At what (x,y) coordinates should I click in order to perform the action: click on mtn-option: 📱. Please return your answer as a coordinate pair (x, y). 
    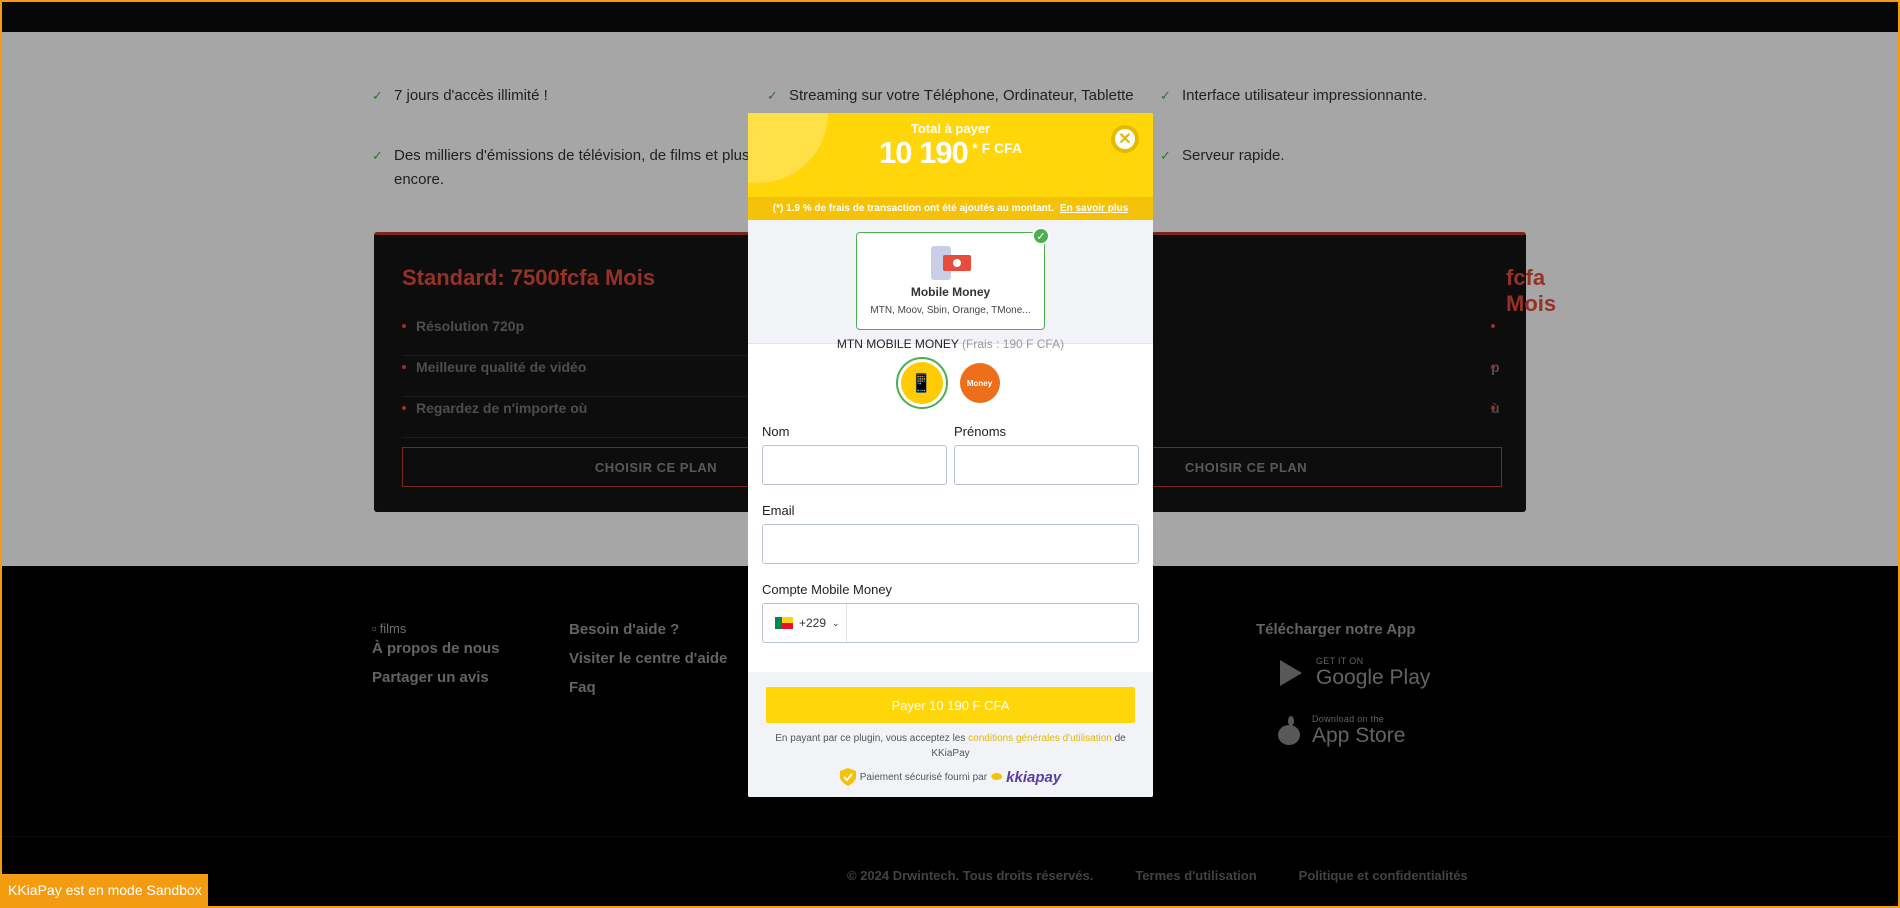
    Looking at the image, I should click on (921, 383).